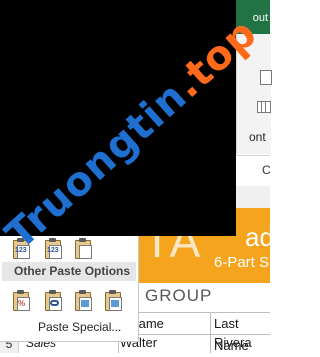 The width and height of the screenshot is (320, 357). Describe the element at coordinates (260, 18) in the screenshot. I see `ribbon-tab-layout: out` at that location.